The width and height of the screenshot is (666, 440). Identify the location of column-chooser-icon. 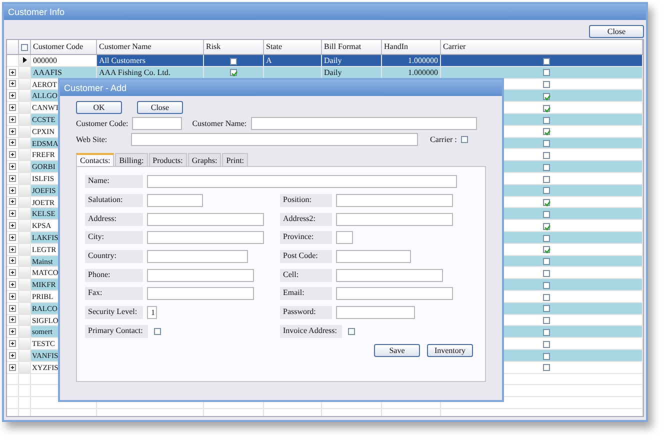
(24, 47).